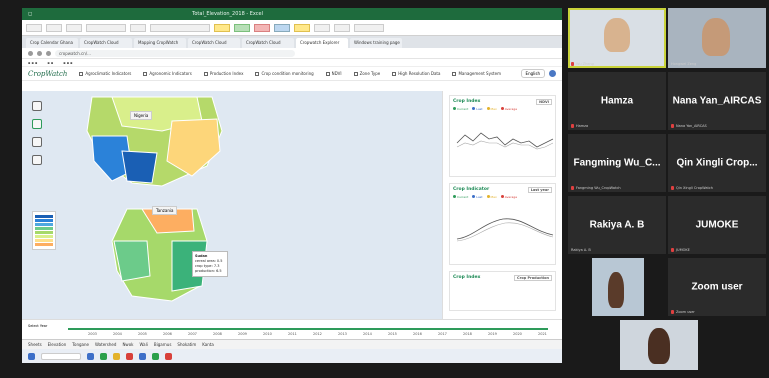  What do you see at coordinates (284, 73) in the screenshot?
I see `nav-condition: Crop condition monitoring` at bounding box center [284, 73].